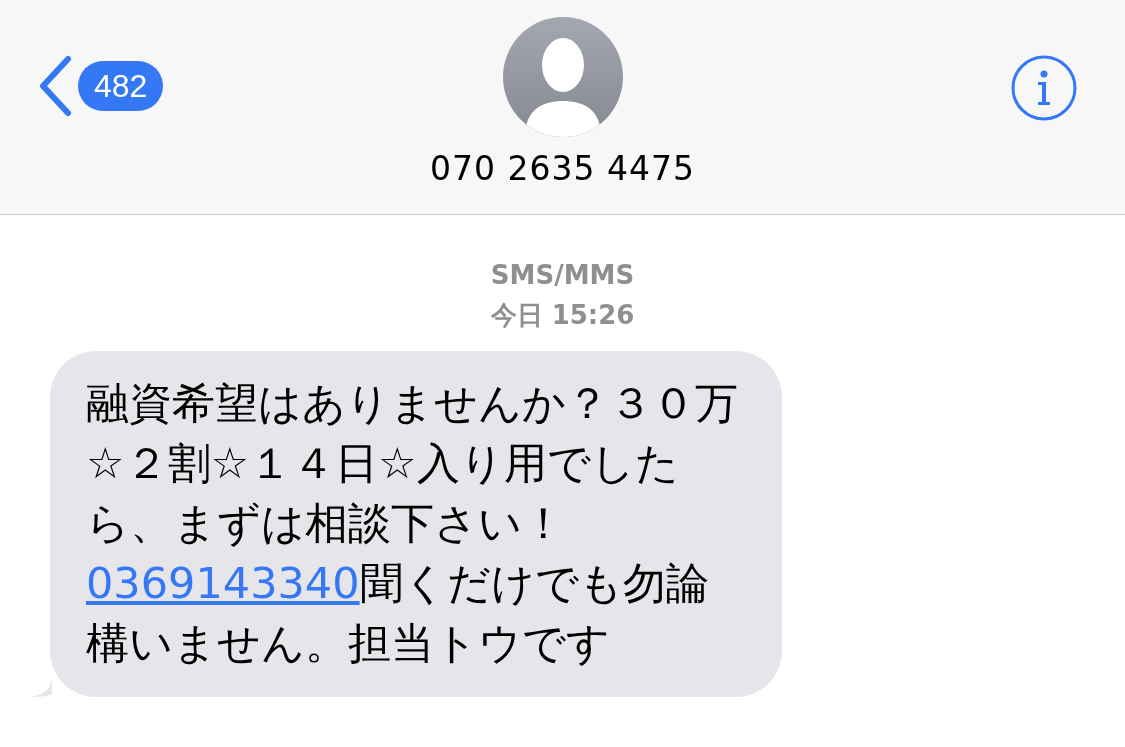  I want to click on timestamp: 今日 15:26, so click(562, 315).